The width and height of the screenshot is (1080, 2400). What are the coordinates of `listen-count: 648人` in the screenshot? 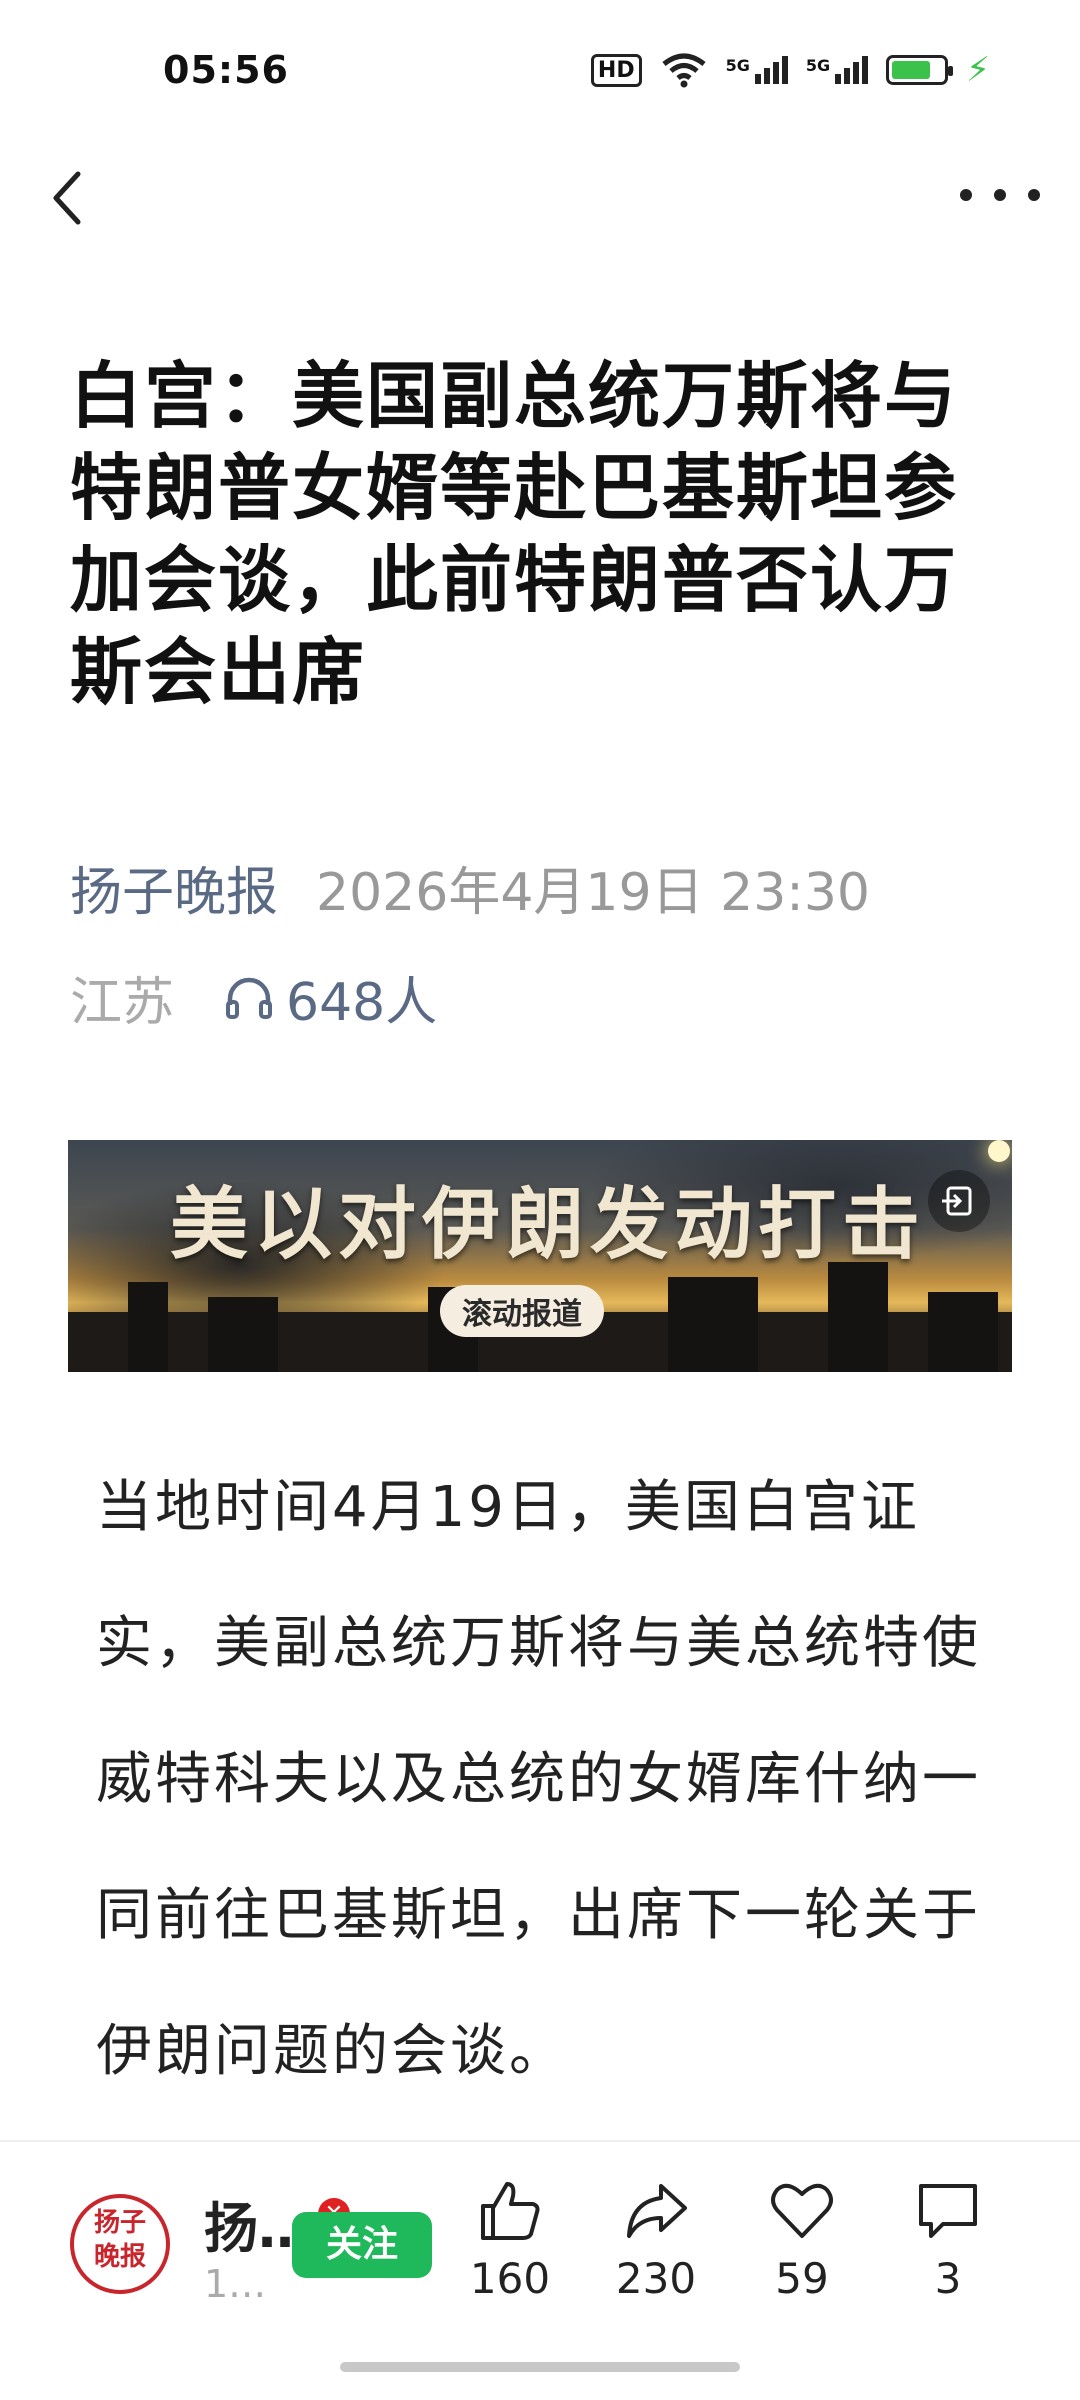 It's located at (330, 997).